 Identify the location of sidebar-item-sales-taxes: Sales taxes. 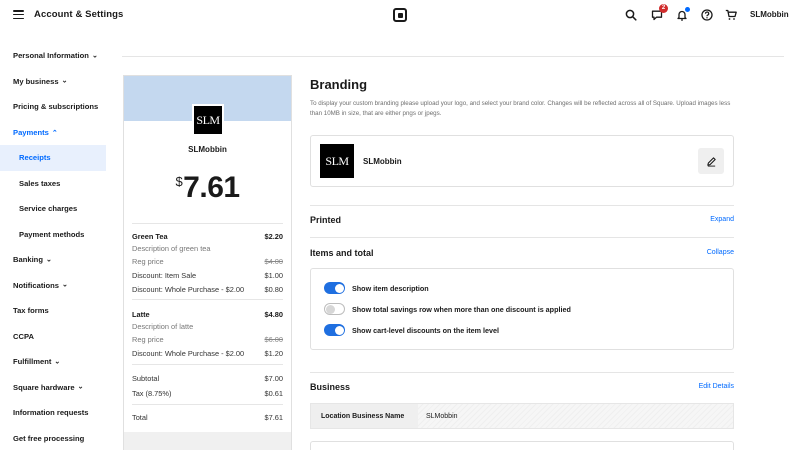
(53, 184).